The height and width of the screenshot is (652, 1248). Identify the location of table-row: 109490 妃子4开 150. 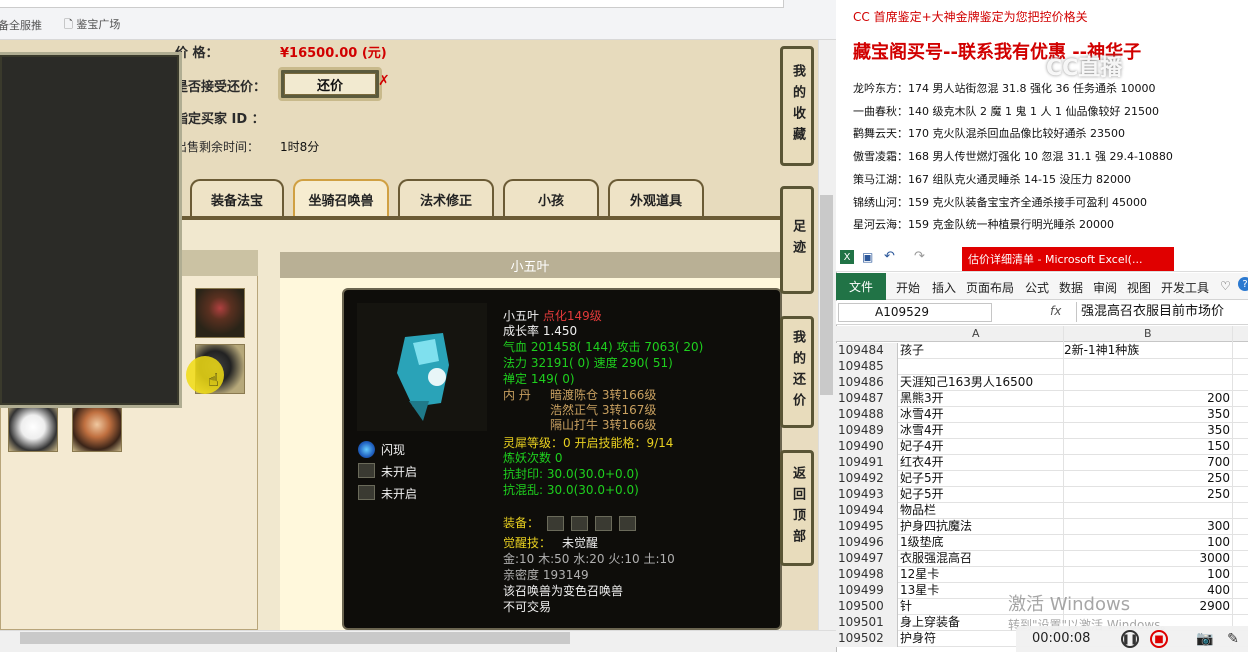
(1042, 447).